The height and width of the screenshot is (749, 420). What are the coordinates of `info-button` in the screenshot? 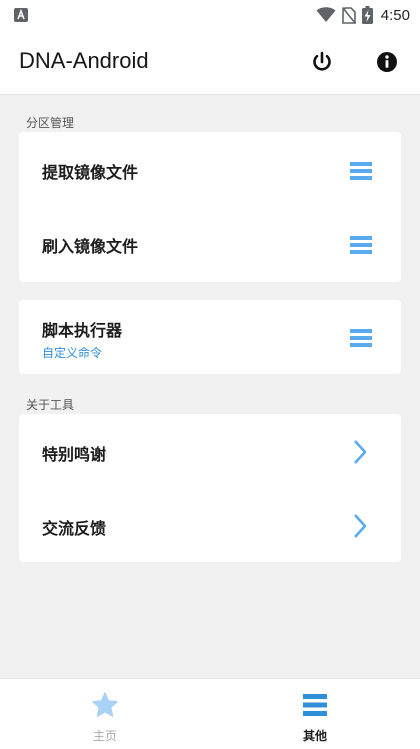 It's located at (387, 62).